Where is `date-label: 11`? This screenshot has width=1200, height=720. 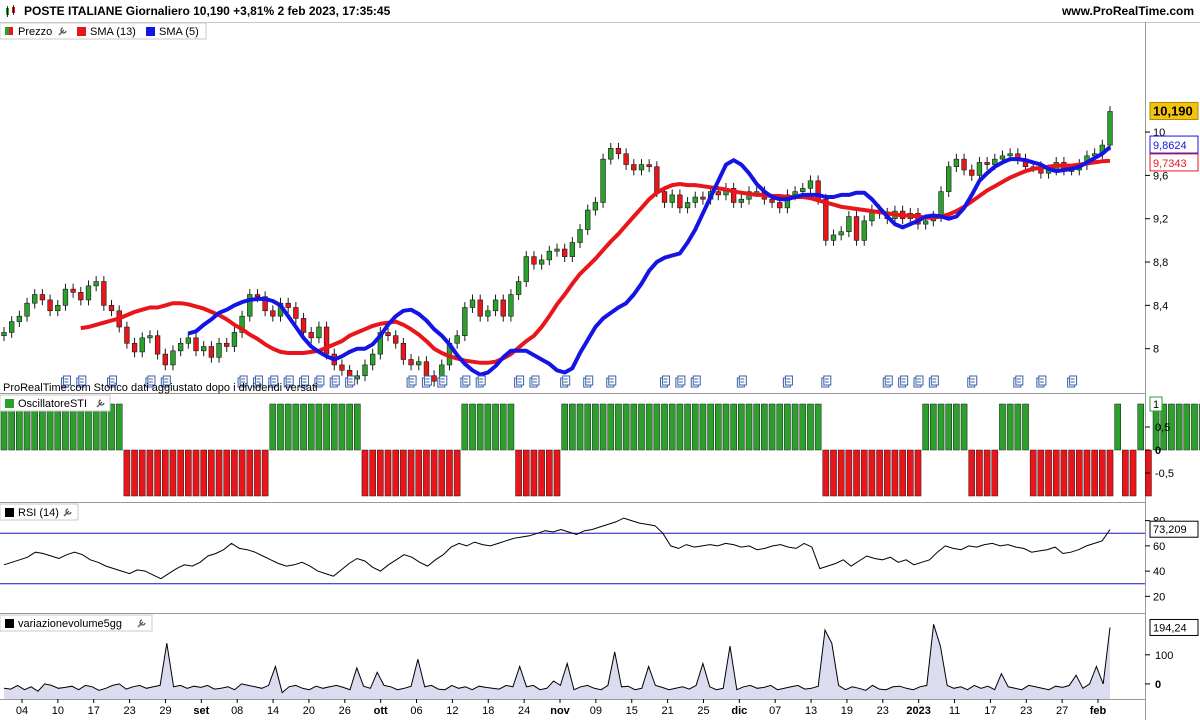 date-label: 11 is located at coordinates (954, 711).